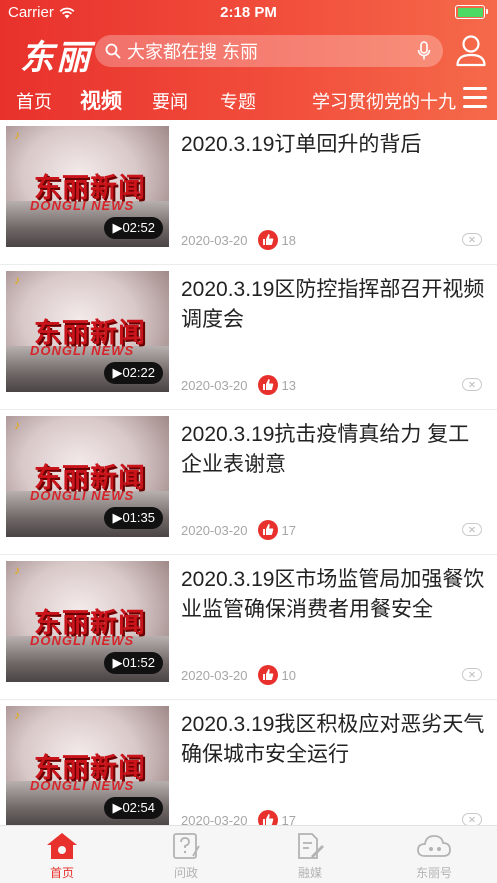  I want to click on duration-badge: ▶02:22, so click(133, 373).